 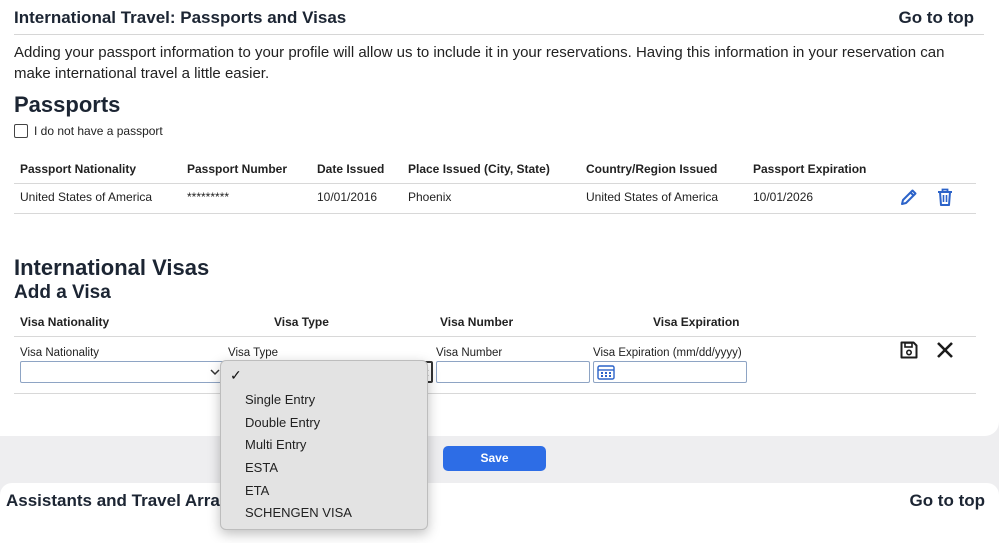 I want to click on col-visa-number: Visa Number, so click(x=477, y=322).